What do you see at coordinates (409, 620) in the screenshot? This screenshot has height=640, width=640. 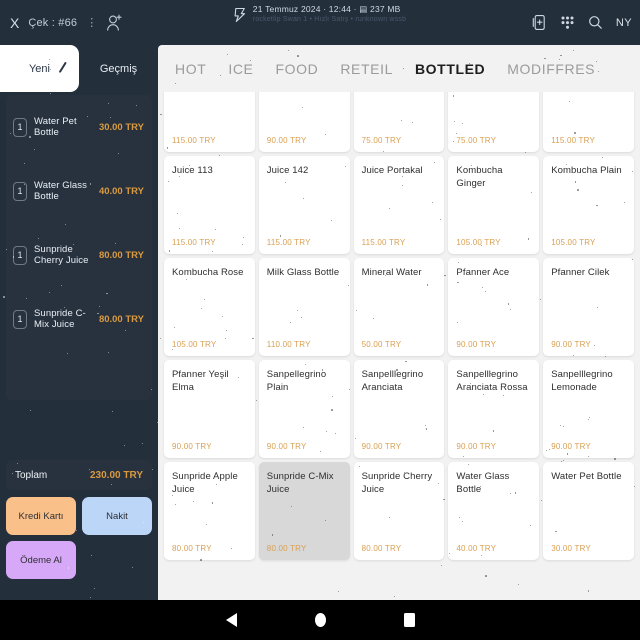 I see `recents-icon` at bounding box center [409, 620].